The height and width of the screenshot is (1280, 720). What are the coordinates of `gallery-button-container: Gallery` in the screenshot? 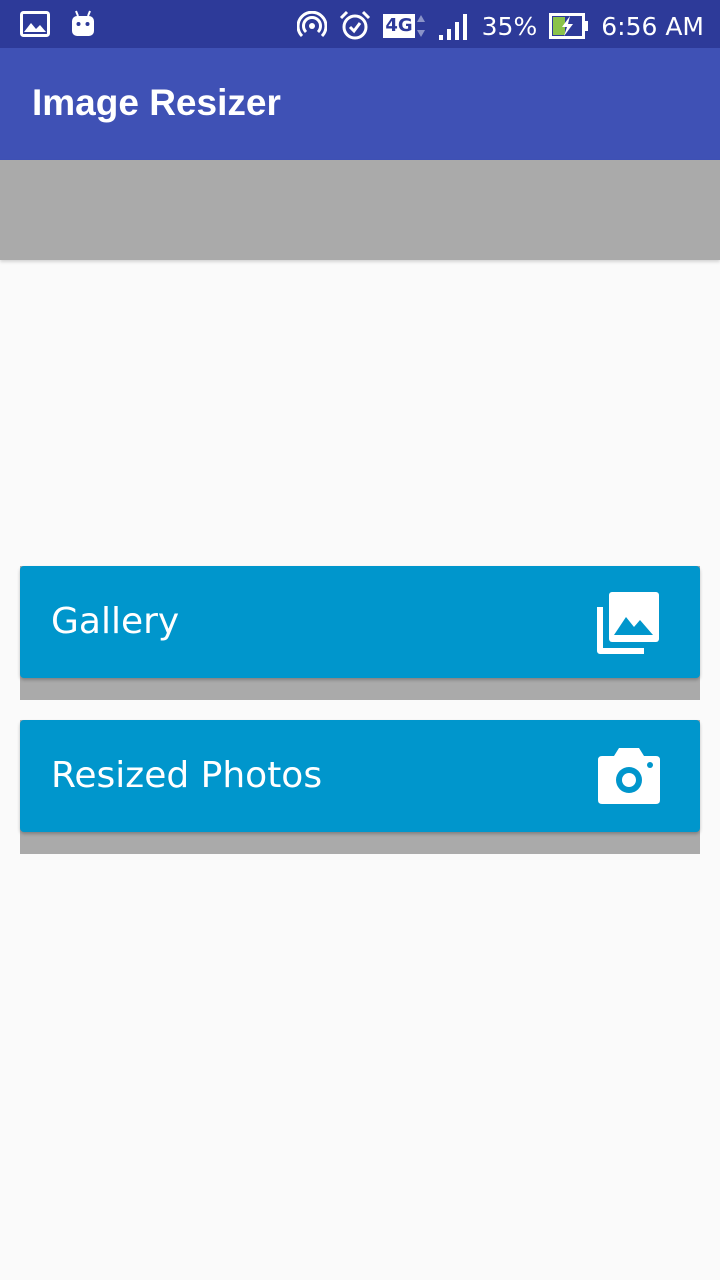 It's located at (360, 633).